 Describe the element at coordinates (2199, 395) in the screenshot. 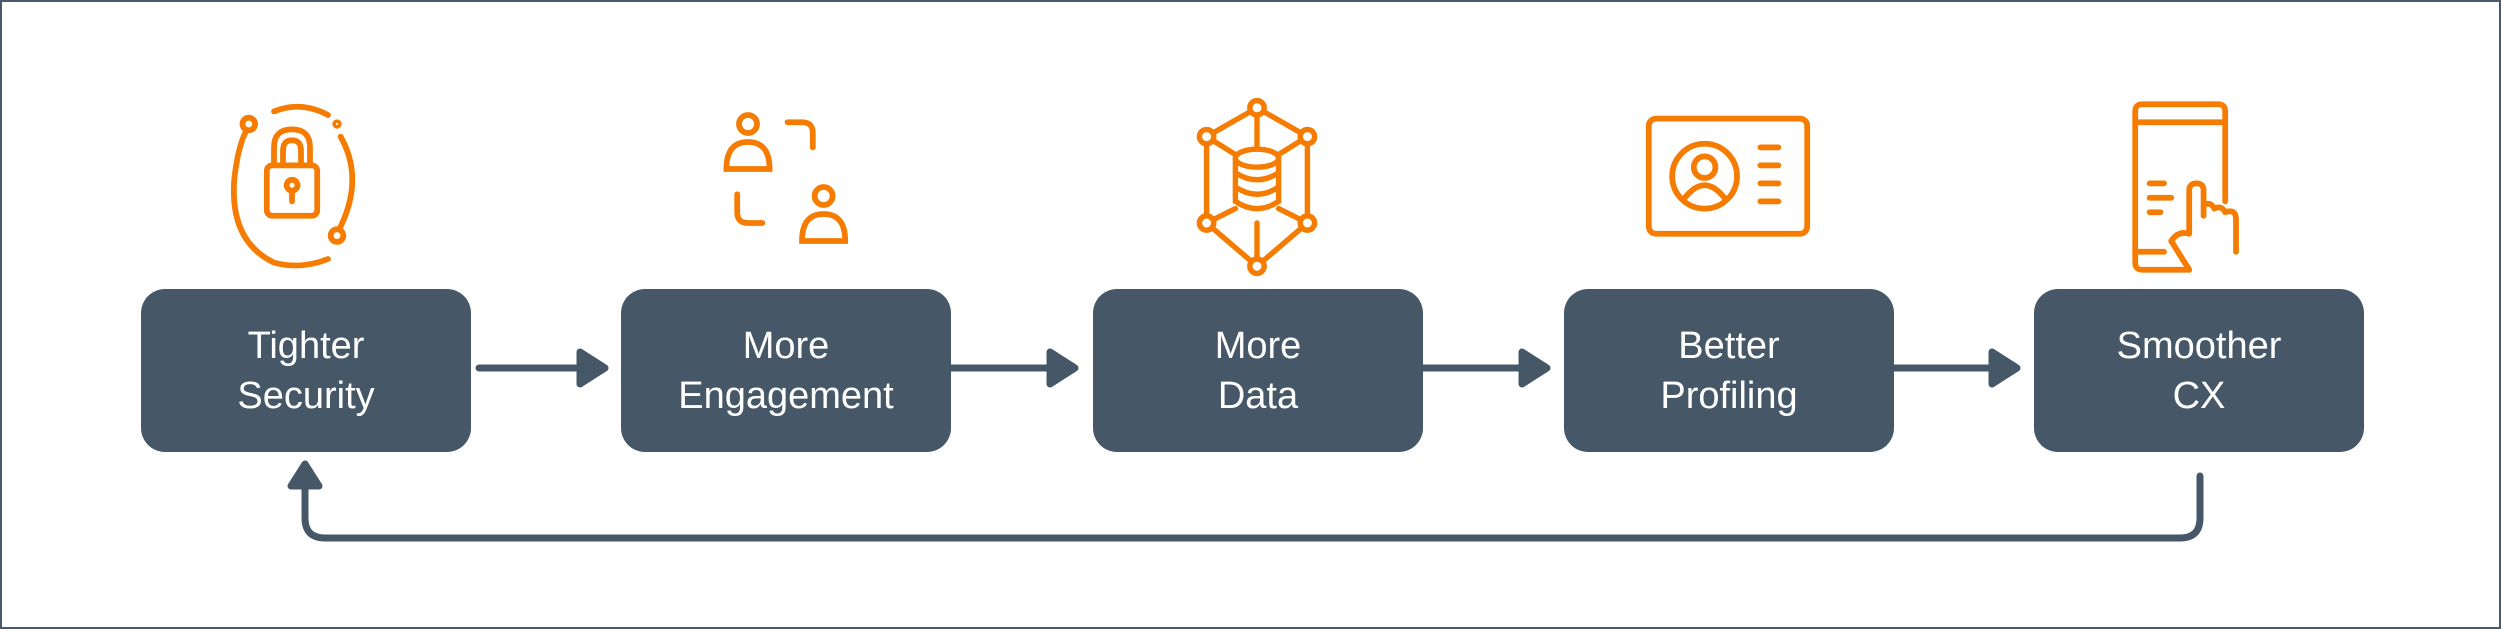

I see `step-label-line2: CX` at that location.